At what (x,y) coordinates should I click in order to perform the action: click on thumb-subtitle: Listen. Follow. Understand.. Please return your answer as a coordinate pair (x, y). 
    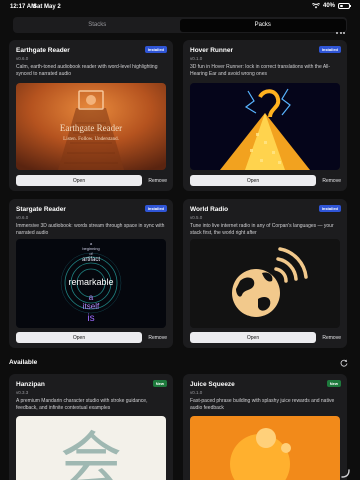
    Looking at the image, I should click on (91, 139).